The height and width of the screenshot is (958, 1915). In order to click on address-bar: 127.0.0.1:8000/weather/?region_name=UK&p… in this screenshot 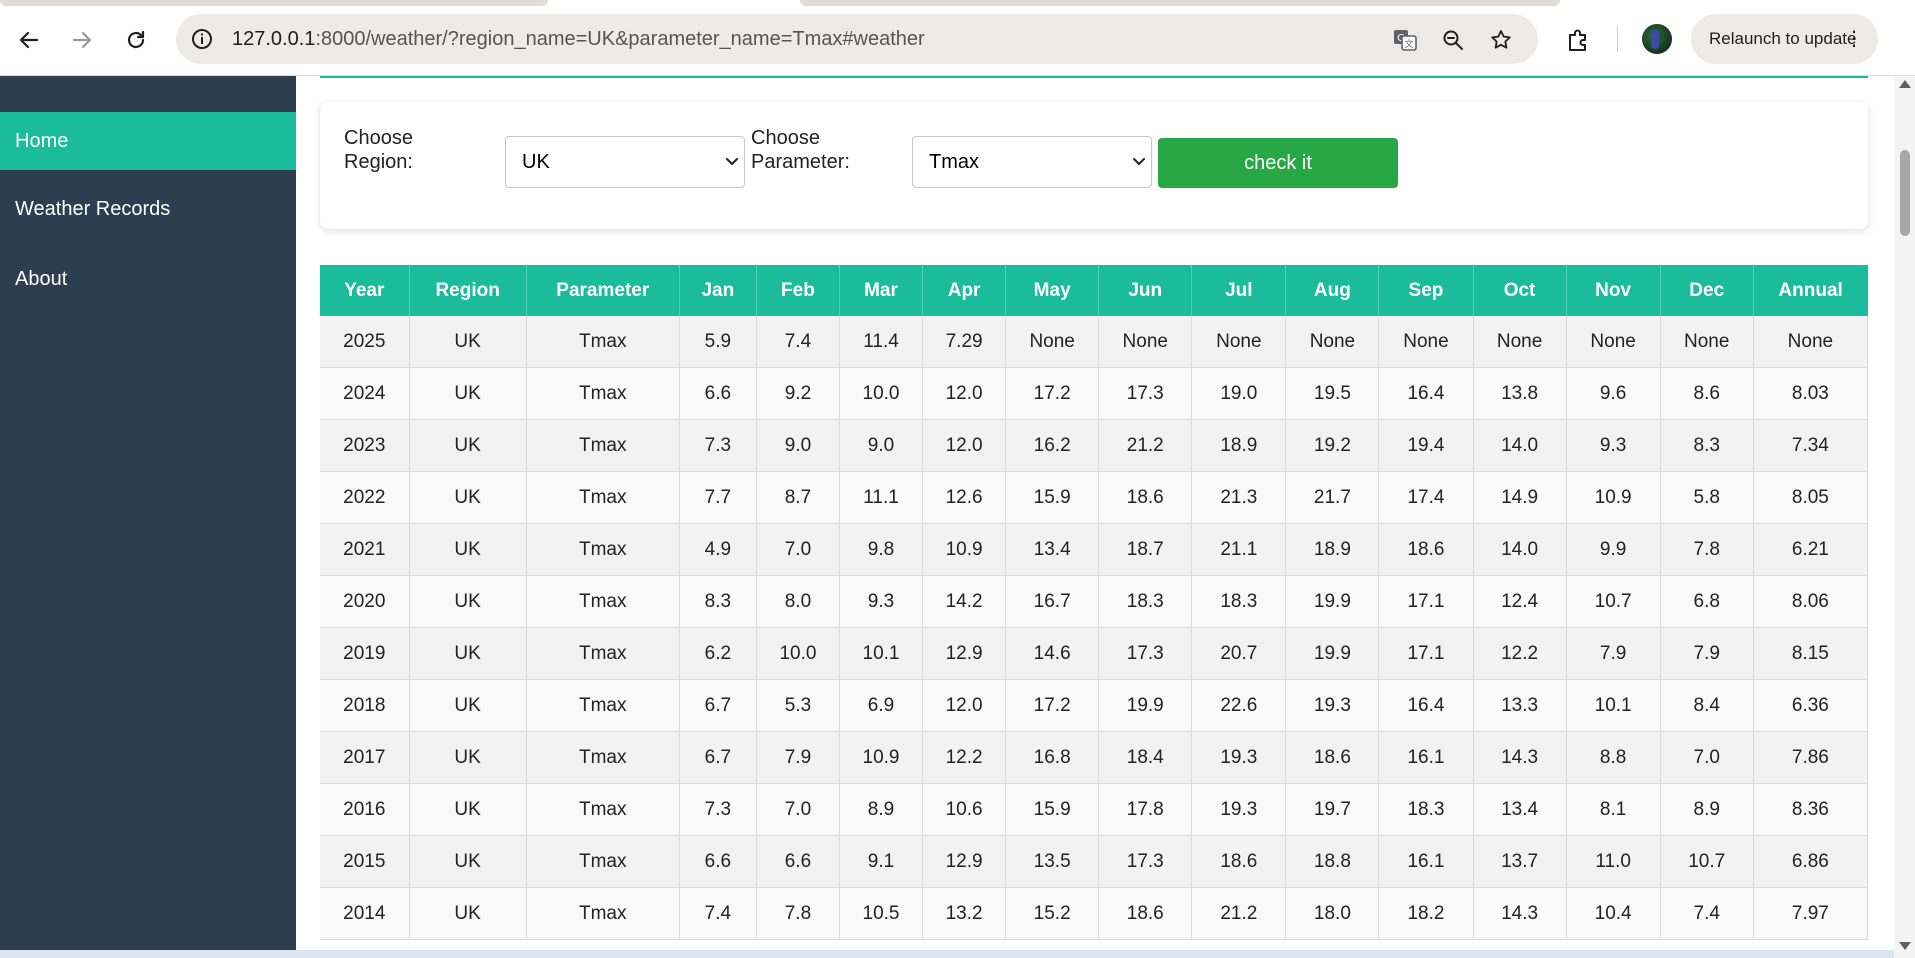, I will do `click(857, 39)`.